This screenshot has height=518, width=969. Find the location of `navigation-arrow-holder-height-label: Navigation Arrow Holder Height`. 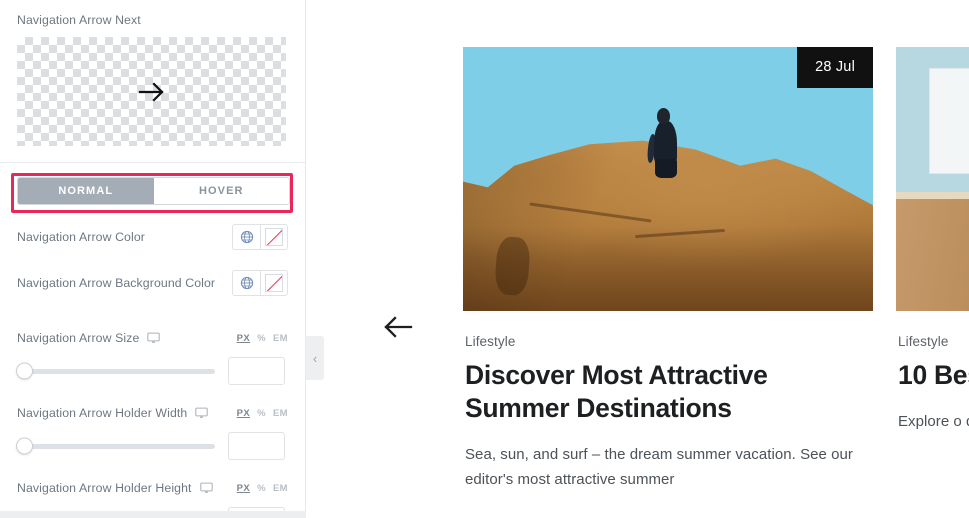

navigation-arrow-holder-height-label: Navigation Arrow Holder Height is located at coordinates (104, 487).